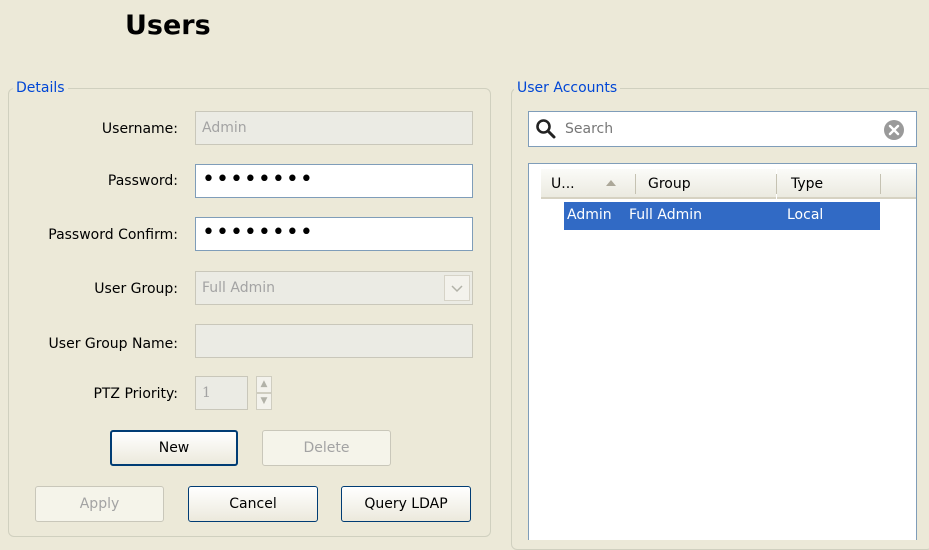 Image resolution: width=929 pixels, height=550 pixels. I want to click on apply-button: Apply, so click(99, 504).